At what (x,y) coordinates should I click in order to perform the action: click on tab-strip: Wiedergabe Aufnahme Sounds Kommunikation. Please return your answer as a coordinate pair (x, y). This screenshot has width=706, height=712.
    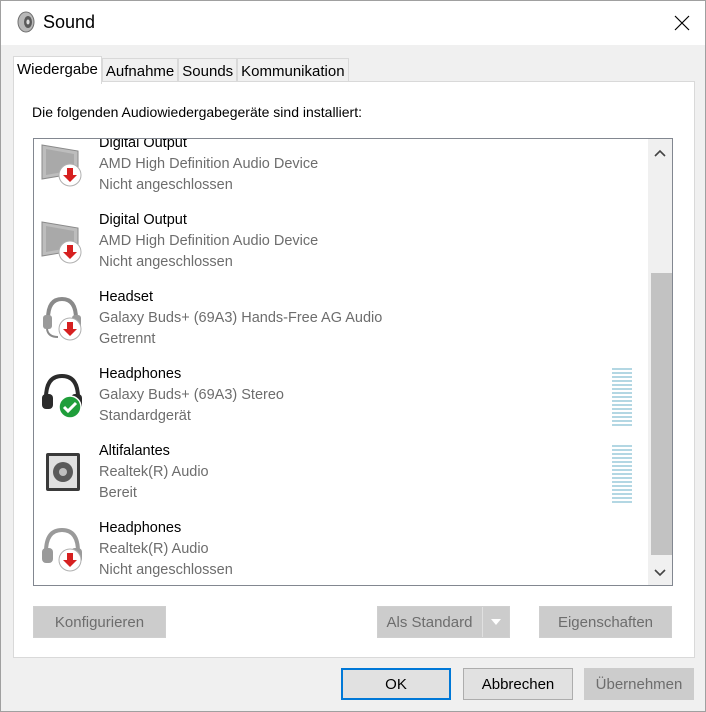
    Looking at the image, I should click on (181, 70).